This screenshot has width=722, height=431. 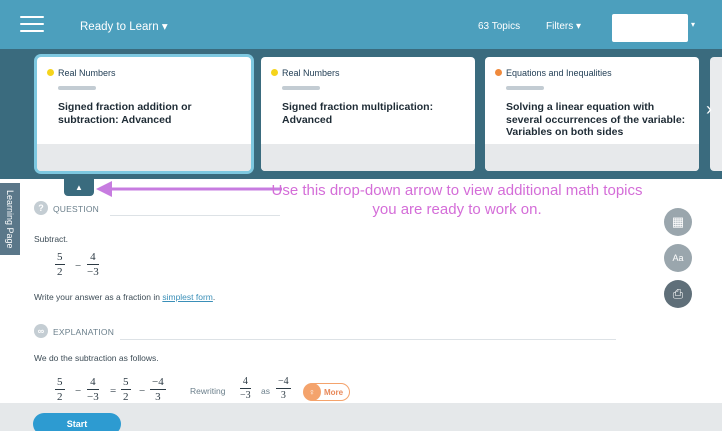 What do you see at coordinates (678, 258) in the screenshot?
I see `dictionary-icon: Aa` at bounding box center [678, 258].